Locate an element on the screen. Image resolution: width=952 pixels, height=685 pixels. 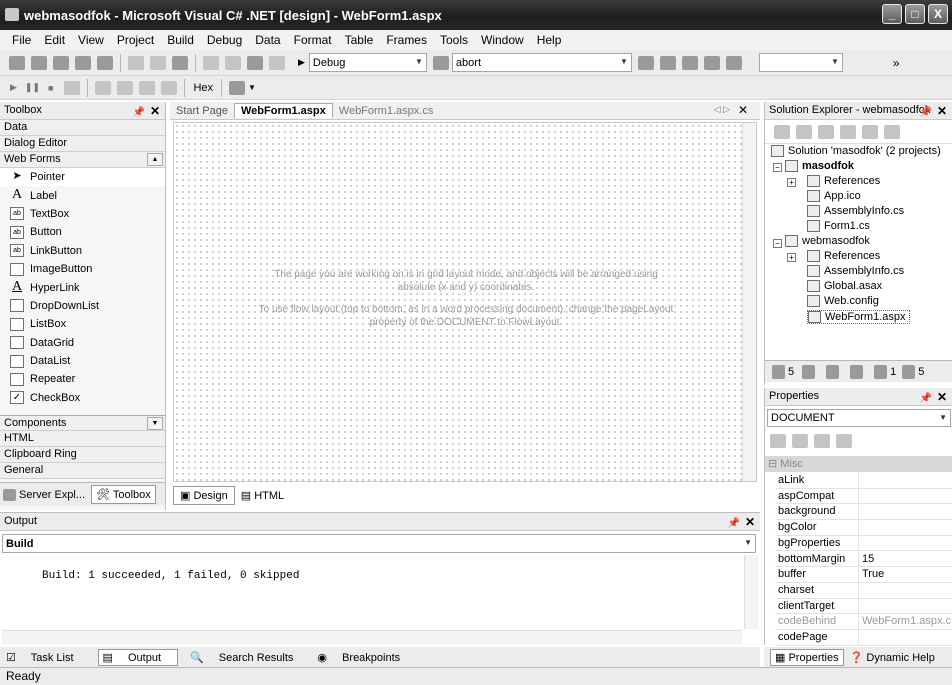
toolbox-category-general: General is located at coordinates (82, 471).